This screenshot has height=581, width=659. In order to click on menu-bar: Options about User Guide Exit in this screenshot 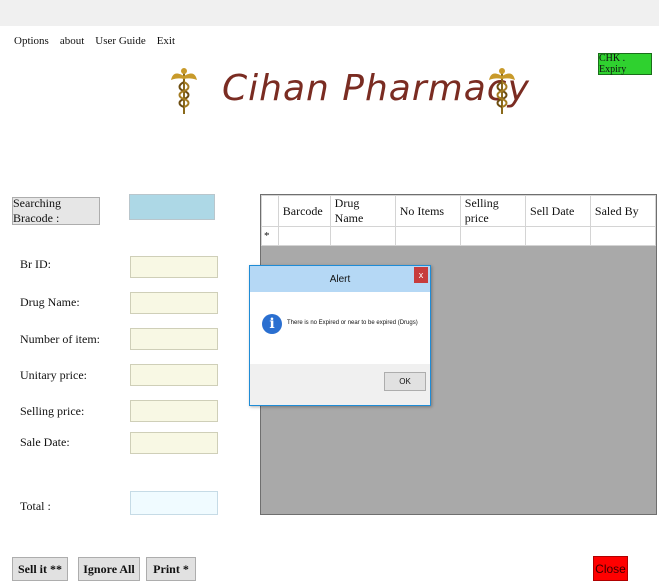, I will do `click(94, 41)`.